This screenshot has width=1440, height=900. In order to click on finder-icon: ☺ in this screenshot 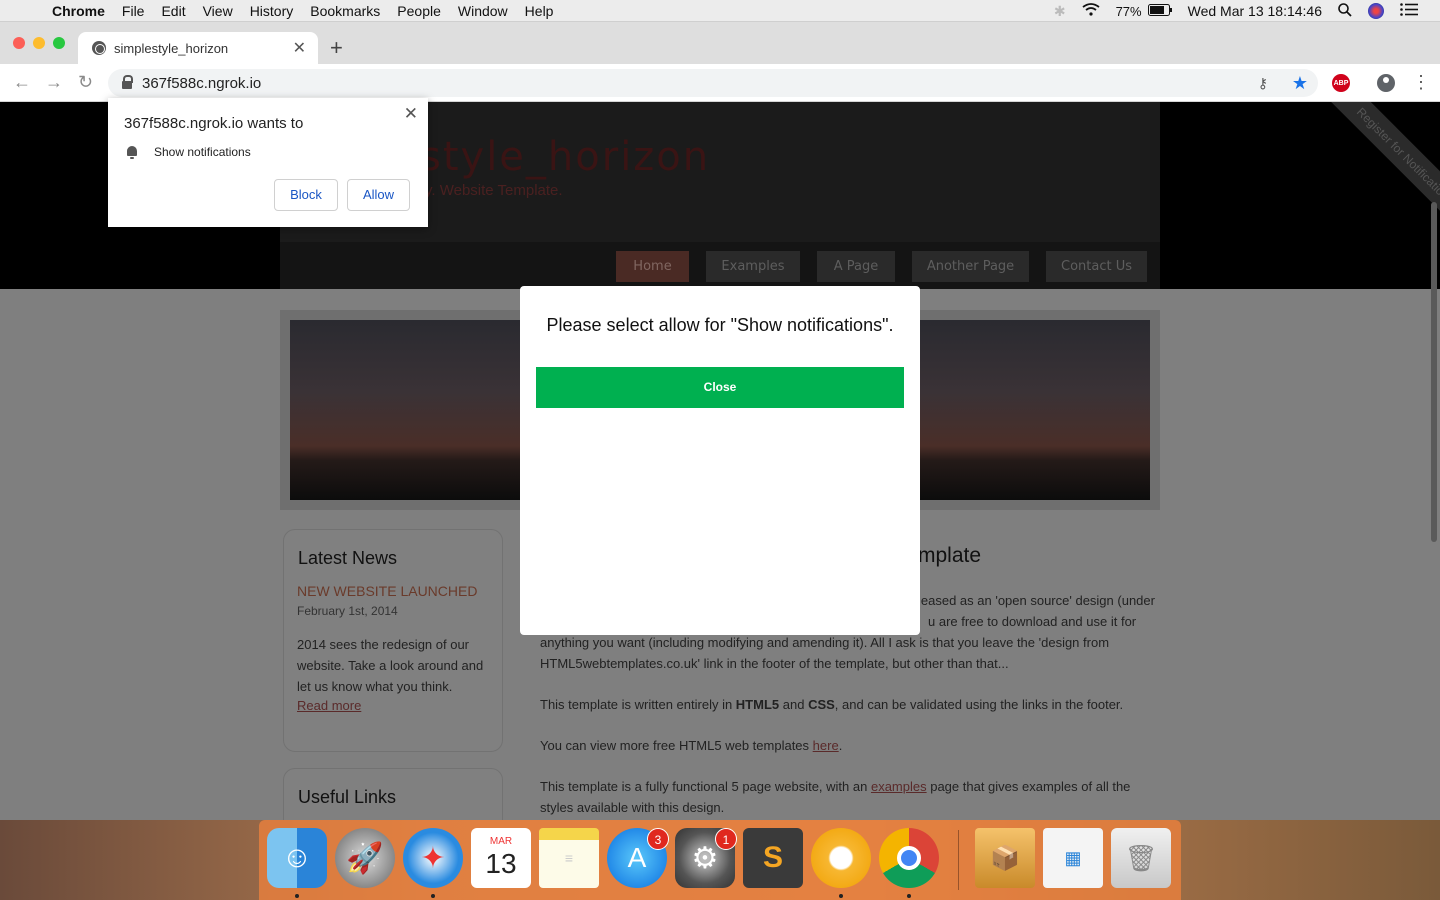, I will do `click(297, 858)`.